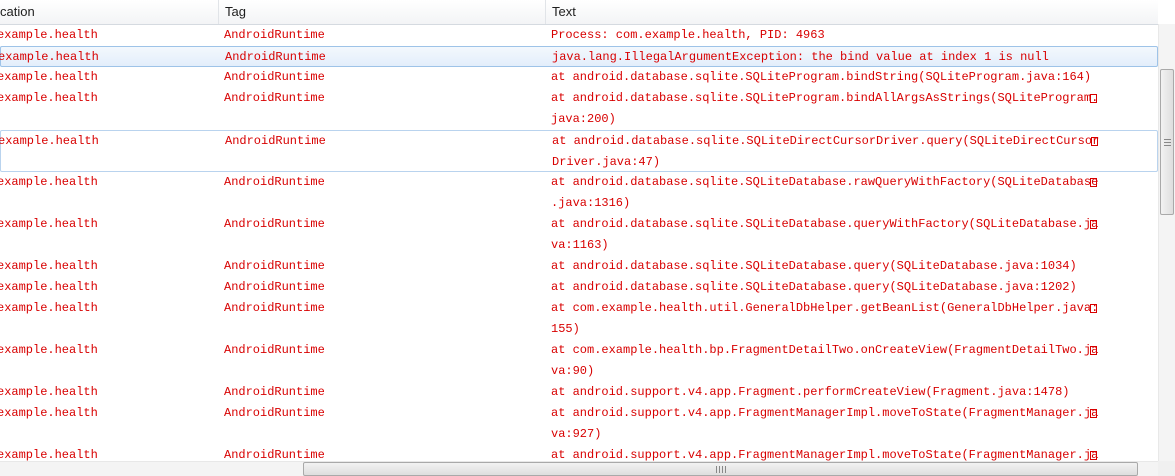 The width and height of the screenshot is (1175, 476). Describe the element at coordinates (381, 12) in the screenshot. I see `column-header-tag: Tag` at that location.